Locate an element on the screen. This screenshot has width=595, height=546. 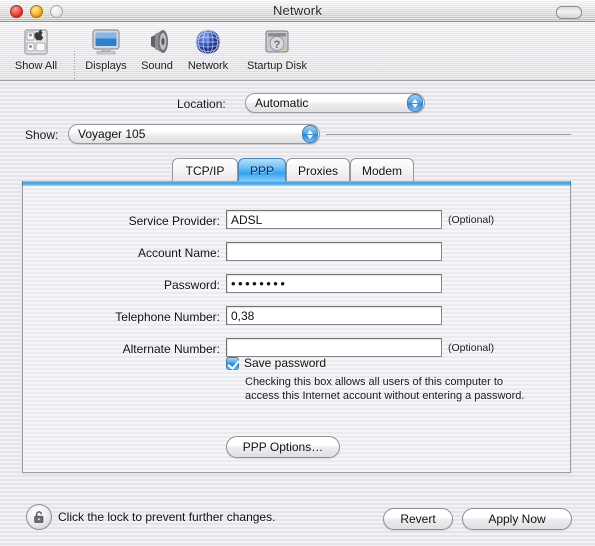
apply-now-button: Apply Now is located at coordinates (517, 519).